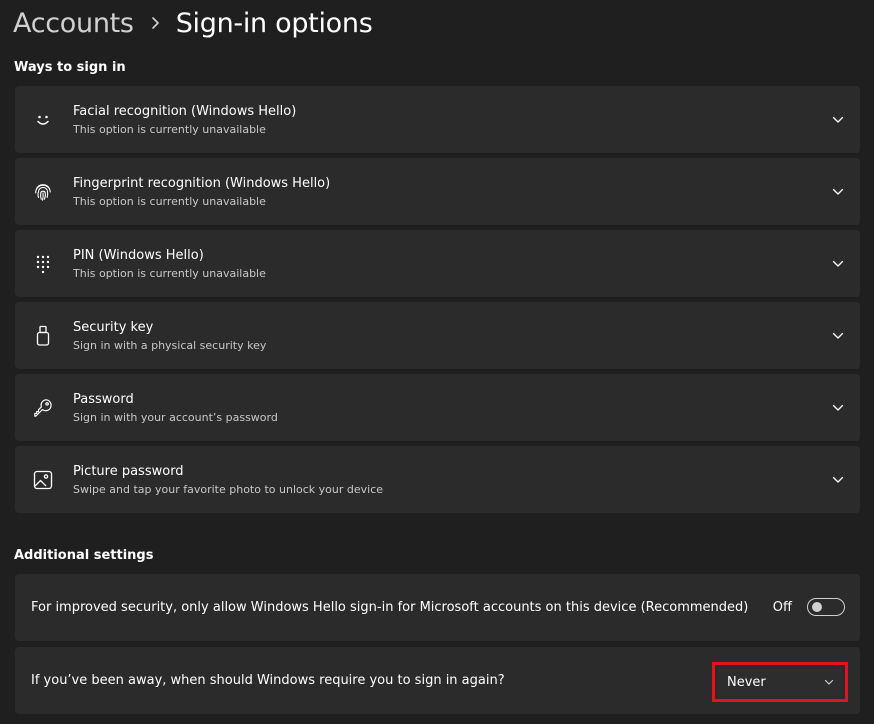  I want to click on highlight-box: Never, so click(780, 682).